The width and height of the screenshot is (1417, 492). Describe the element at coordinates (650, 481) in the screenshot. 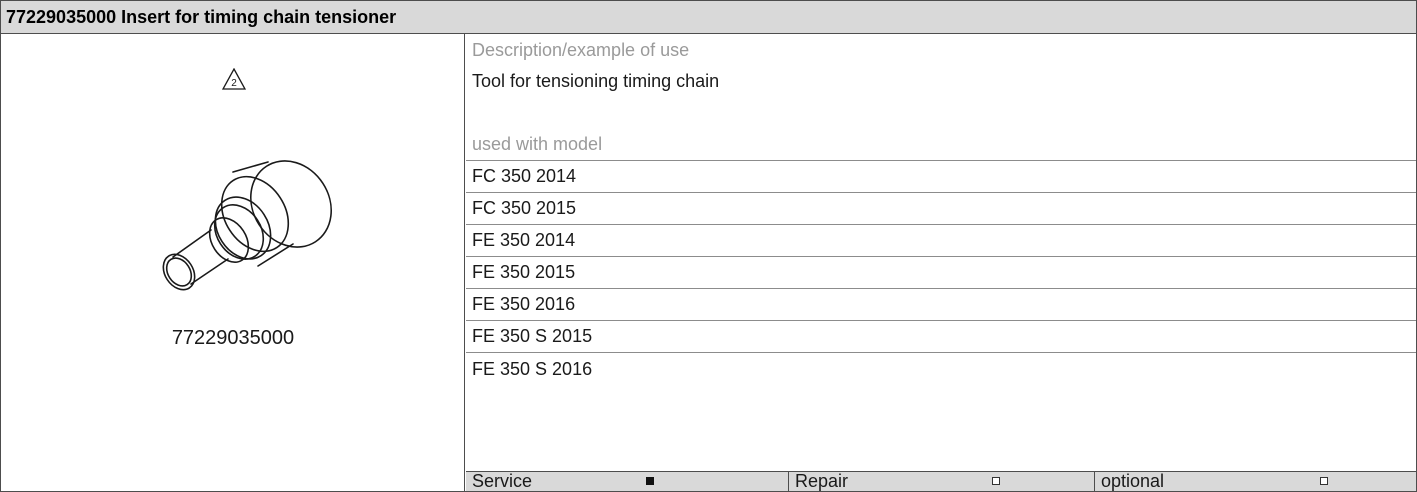

I see `service-checkbox` at that location.